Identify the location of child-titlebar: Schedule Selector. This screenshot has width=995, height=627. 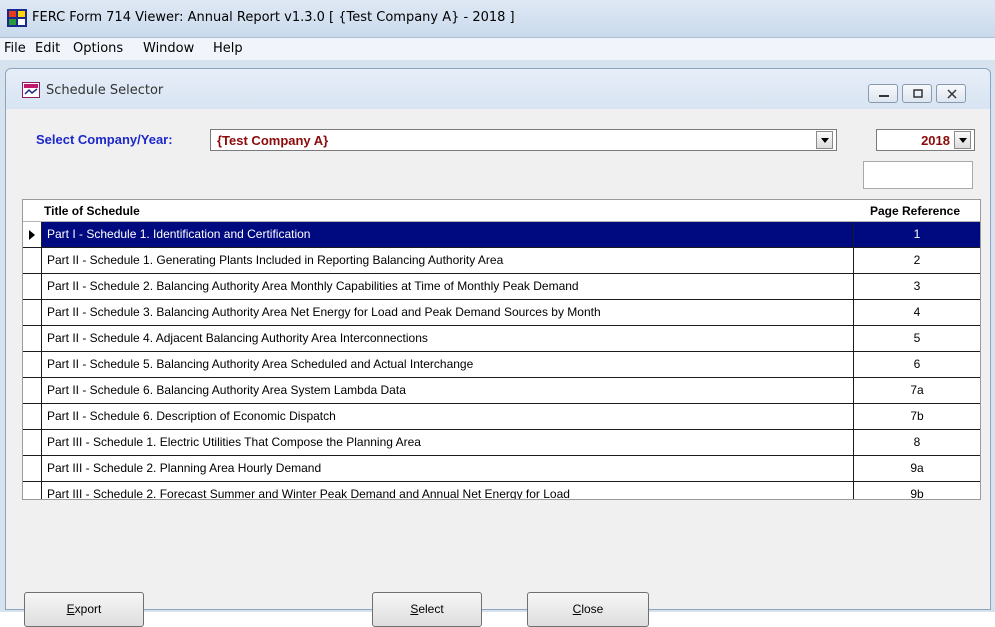
(498, 89).